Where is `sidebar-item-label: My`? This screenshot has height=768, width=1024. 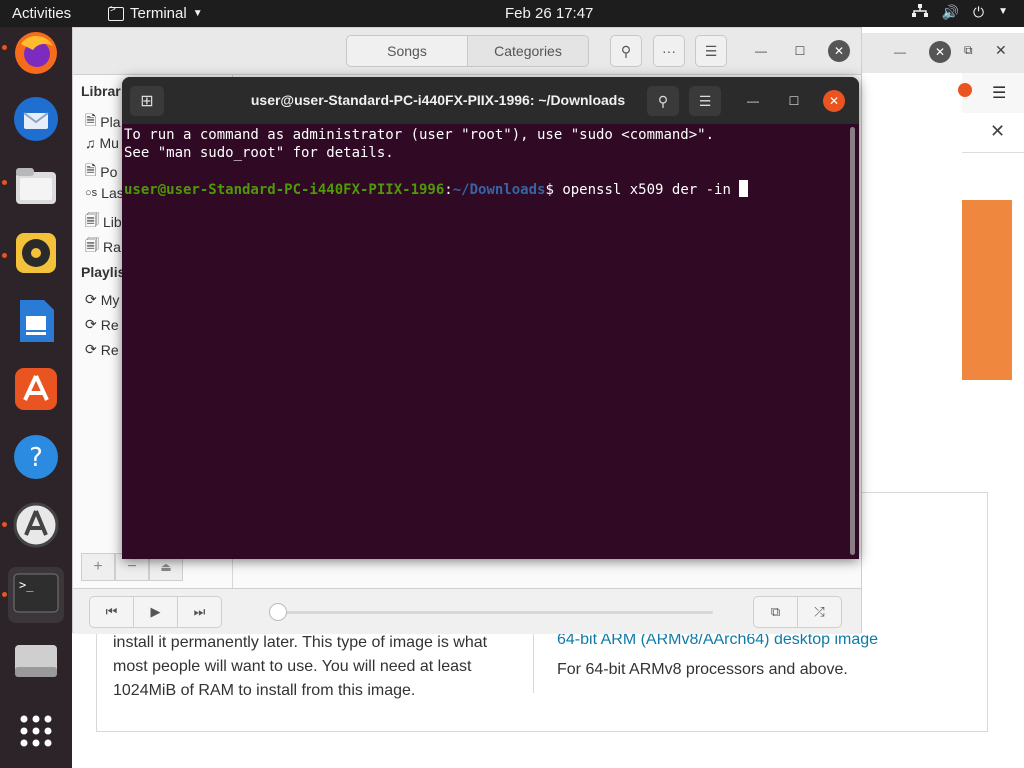 sidebar-item-label: My is located at coordinates (110, 299).